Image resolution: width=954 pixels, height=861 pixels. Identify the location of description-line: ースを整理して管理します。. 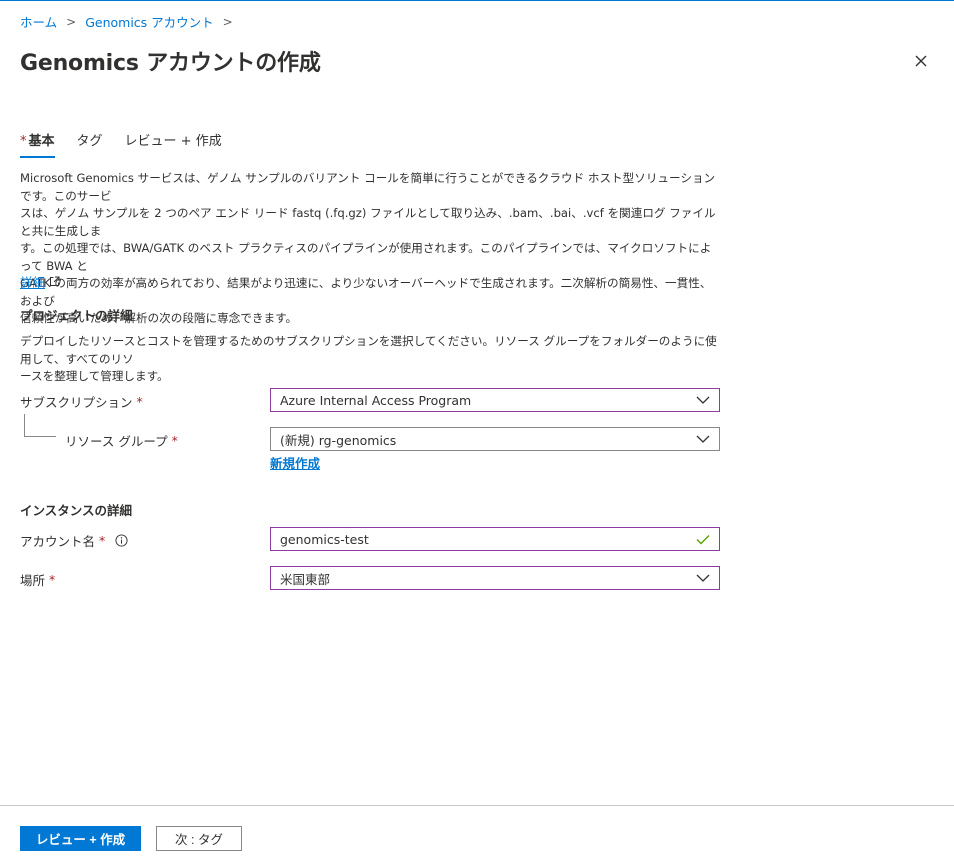
(94, 376).